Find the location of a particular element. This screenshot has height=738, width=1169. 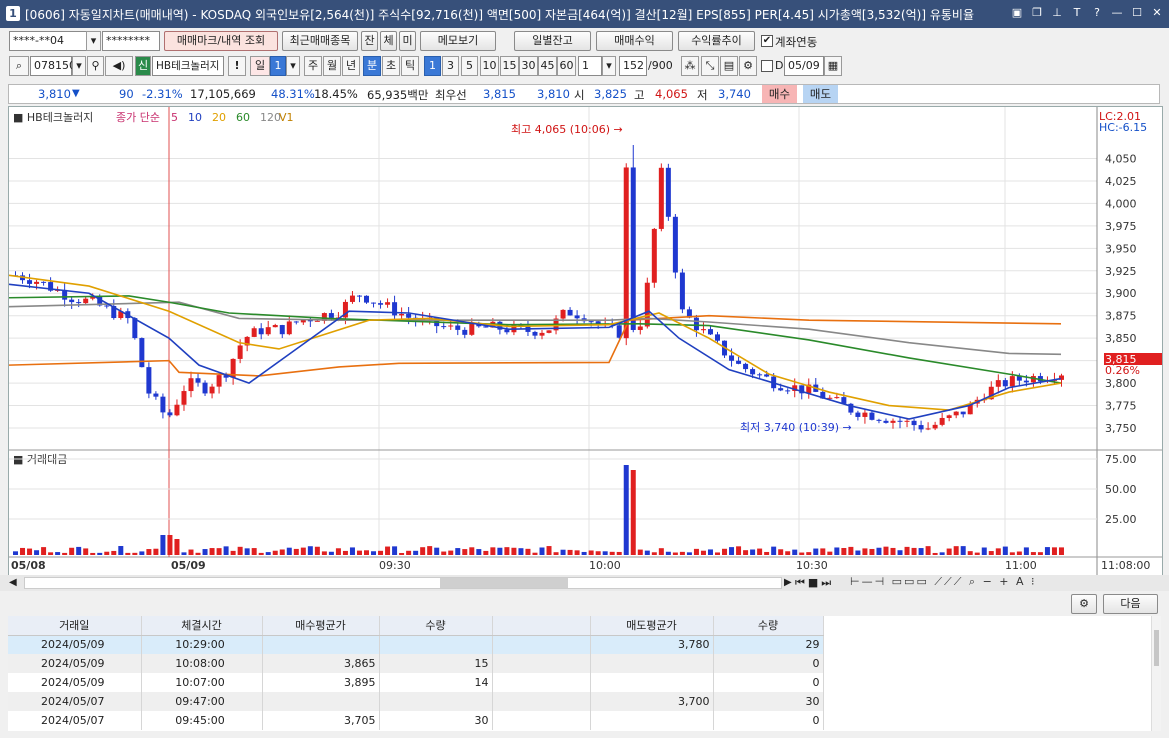

period-month-button: 월 is located at coordinates (332, 66).